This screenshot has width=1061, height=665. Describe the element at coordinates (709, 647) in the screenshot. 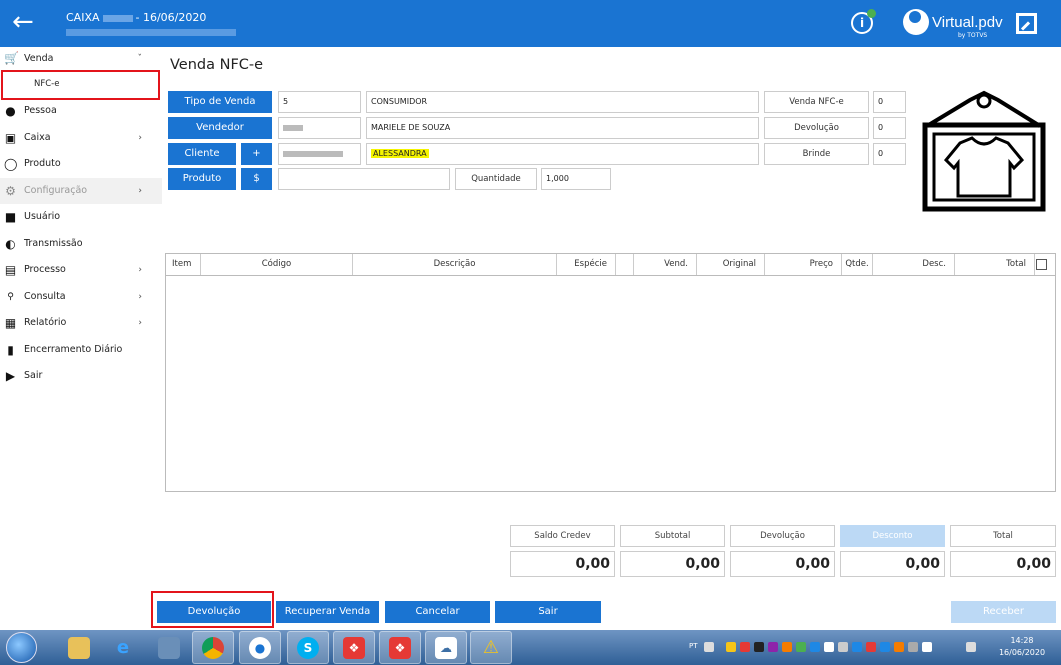

I see `tray-keyboard-icon` at that location.